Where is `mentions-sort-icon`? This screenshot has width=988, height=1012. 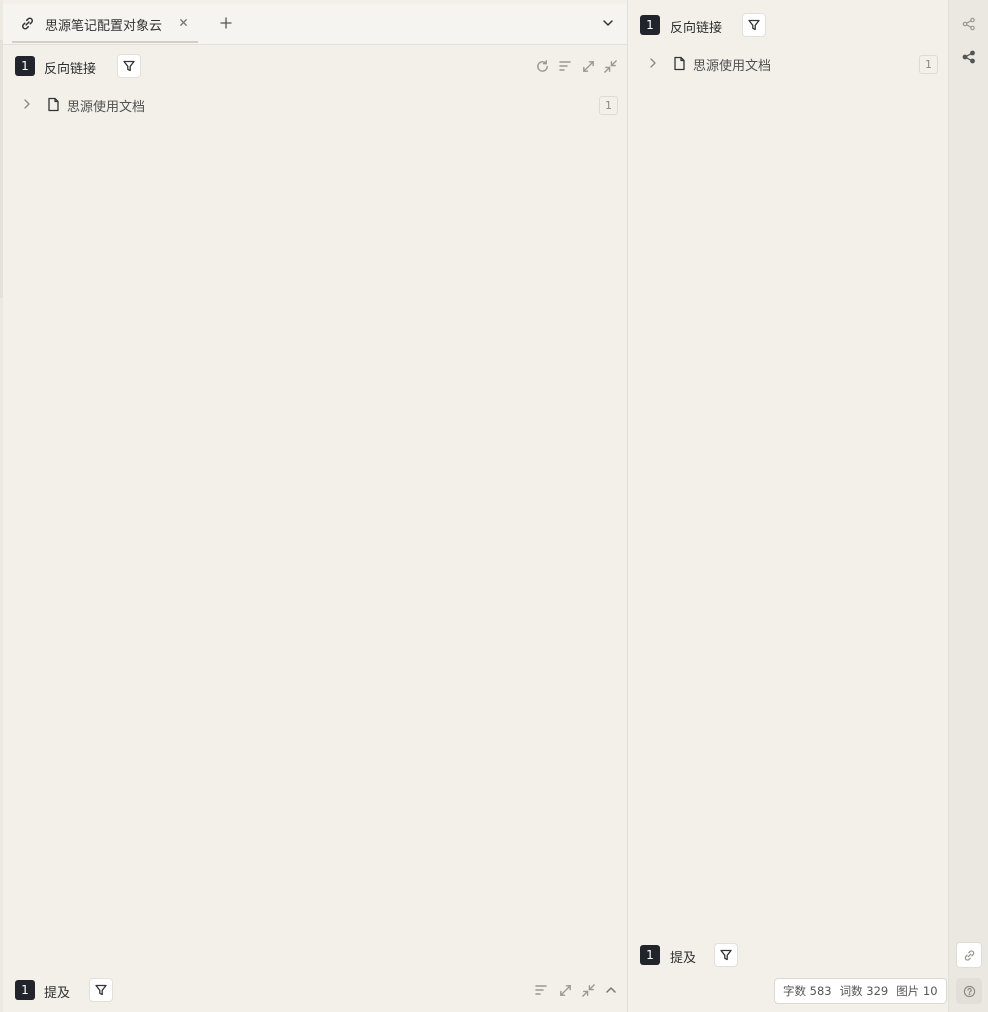
mentions-sort-icon is located at coordinates (541, 990).